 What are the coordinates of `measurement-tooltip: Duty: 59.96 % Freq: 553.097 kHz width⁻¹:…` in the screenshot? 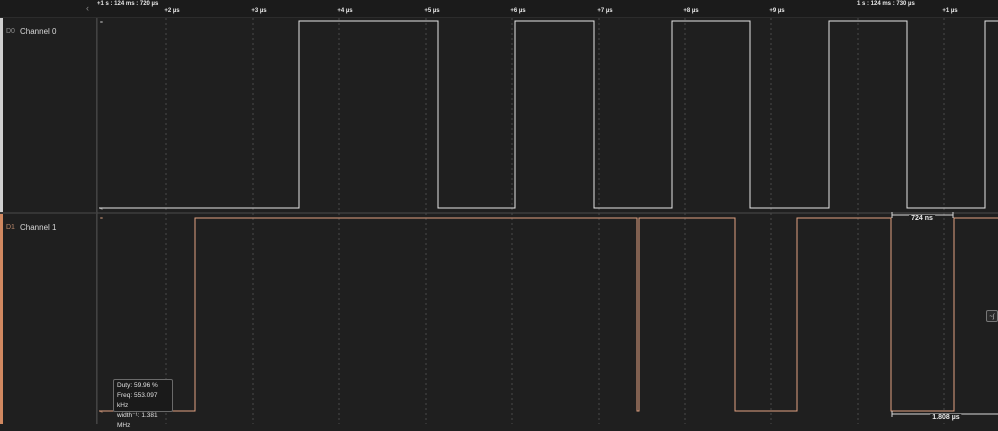 It's located at (143, 404).